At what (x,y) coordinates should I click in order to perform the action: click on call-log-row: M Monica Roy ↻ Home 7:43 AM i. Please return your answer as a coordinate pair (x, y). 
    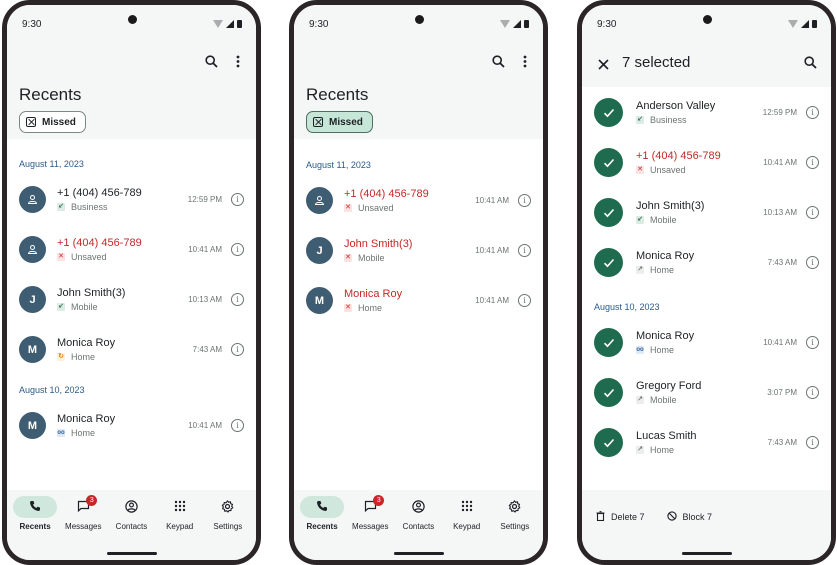
    Looking at the image, I should click on (131, 350).